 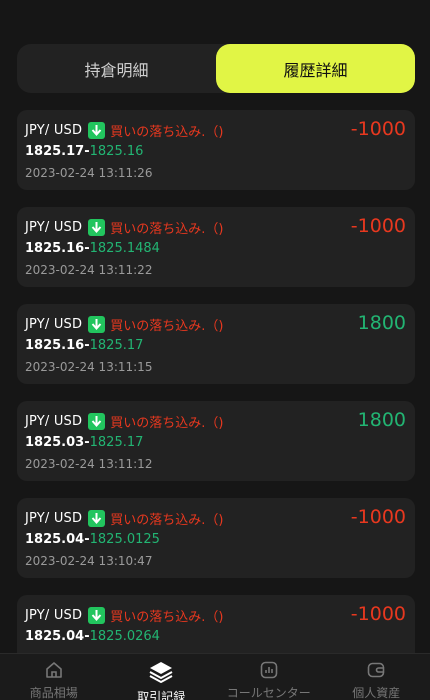 What do you see at coordinates (216, 347) in the screenshot?
I see `price-range: 1825.16-1825.17` at bounding box center [216, 347].